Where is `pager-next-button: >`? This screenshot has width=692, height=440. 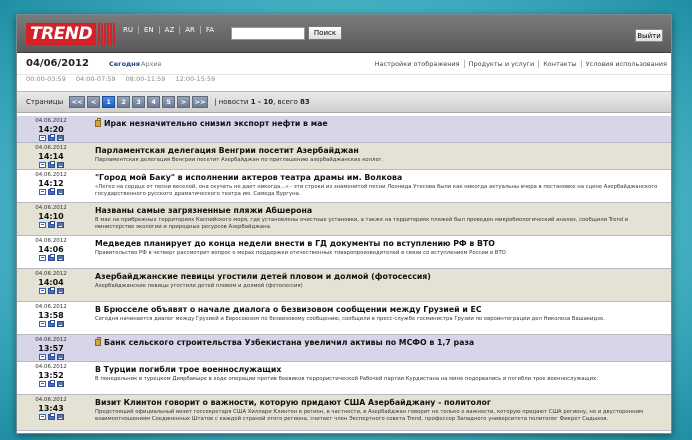
pager-next-button: > is located at coordinates (184, 102).